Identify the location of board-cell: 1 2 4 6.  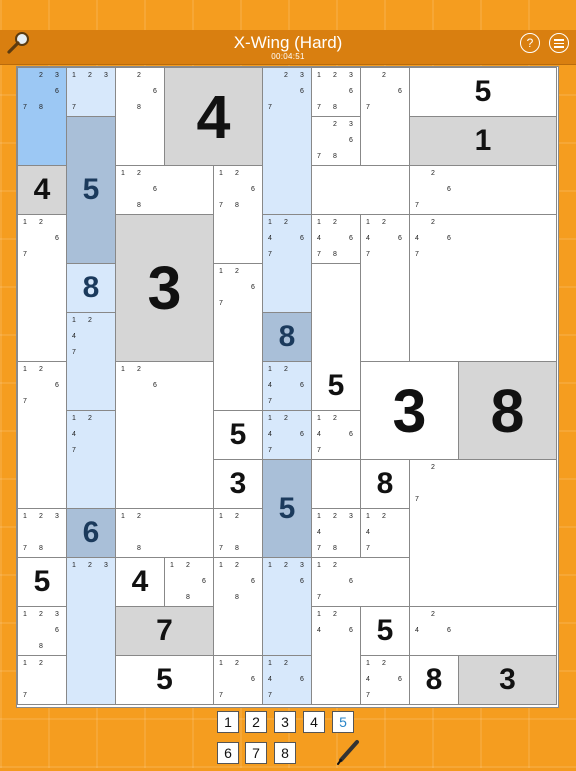
(336, 655).